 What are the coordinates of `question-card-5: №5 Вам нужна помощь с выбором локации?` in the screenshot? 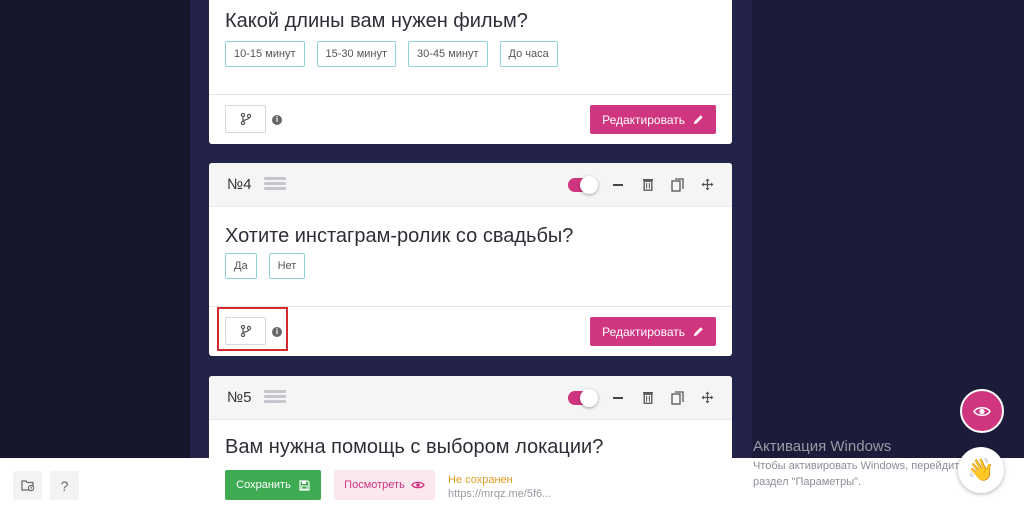 It's located at (470, 421).